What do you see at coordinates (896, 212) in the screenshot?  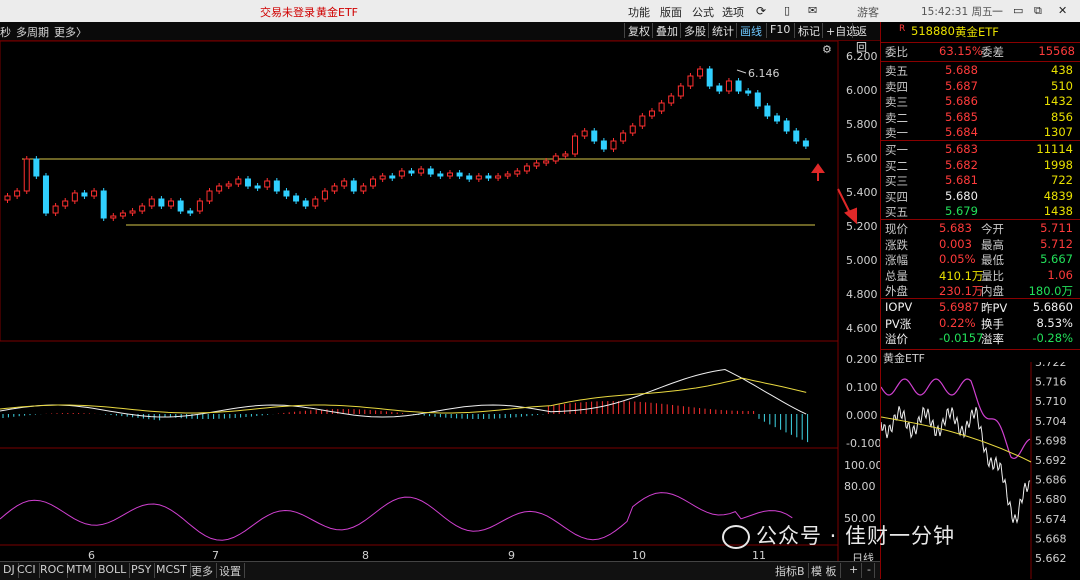 I see `bid-label: 买五` at bounding box center [896, 212].